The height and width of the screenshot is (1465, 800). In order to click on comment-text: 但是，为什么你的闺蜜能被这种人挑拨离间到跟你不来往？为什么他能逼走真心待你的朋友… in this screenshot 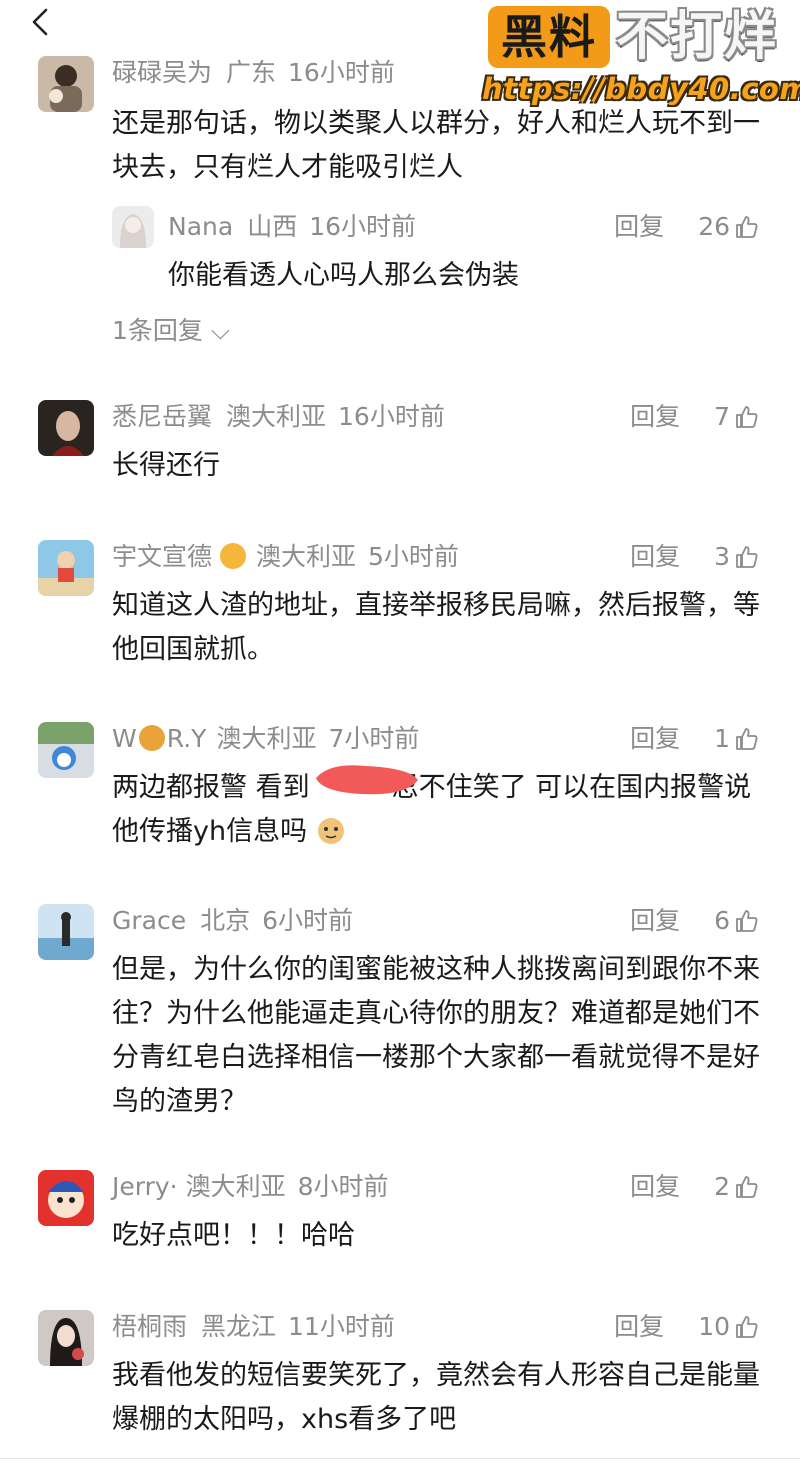, I will do `click(436, 1035)`.